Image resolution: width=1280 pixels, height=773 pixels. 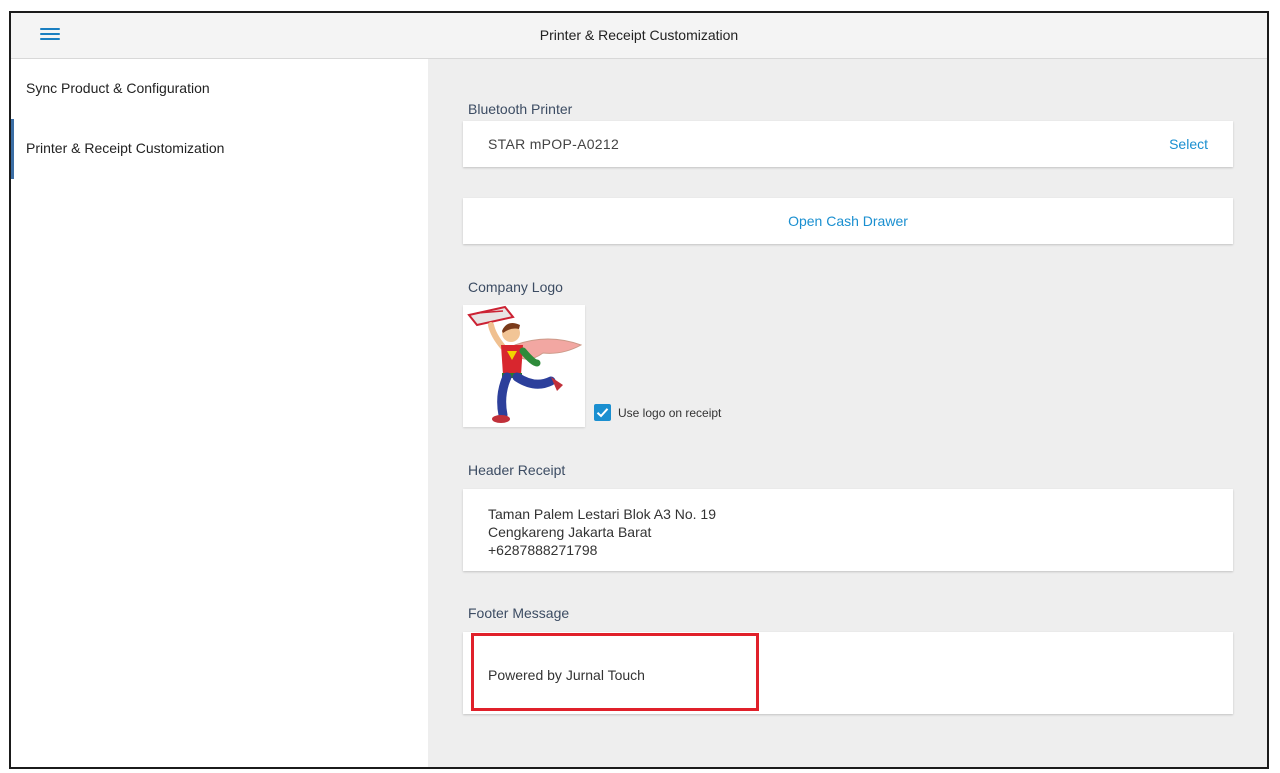 I want to click on open-cash-drawer-button: Open Cash Drawer, so click(x=848, y=221).